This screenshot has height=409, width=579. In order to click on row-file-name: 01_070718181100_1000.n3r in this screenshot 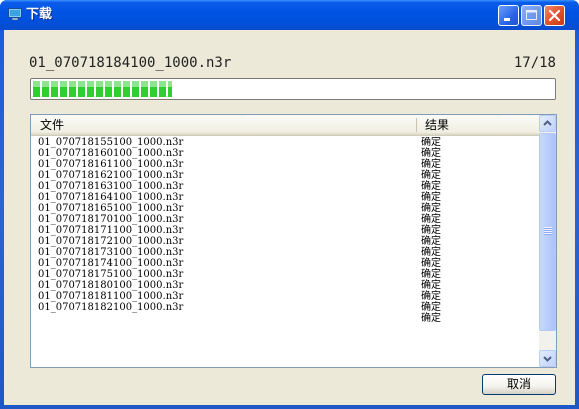, I will do `click(111, 296)`.